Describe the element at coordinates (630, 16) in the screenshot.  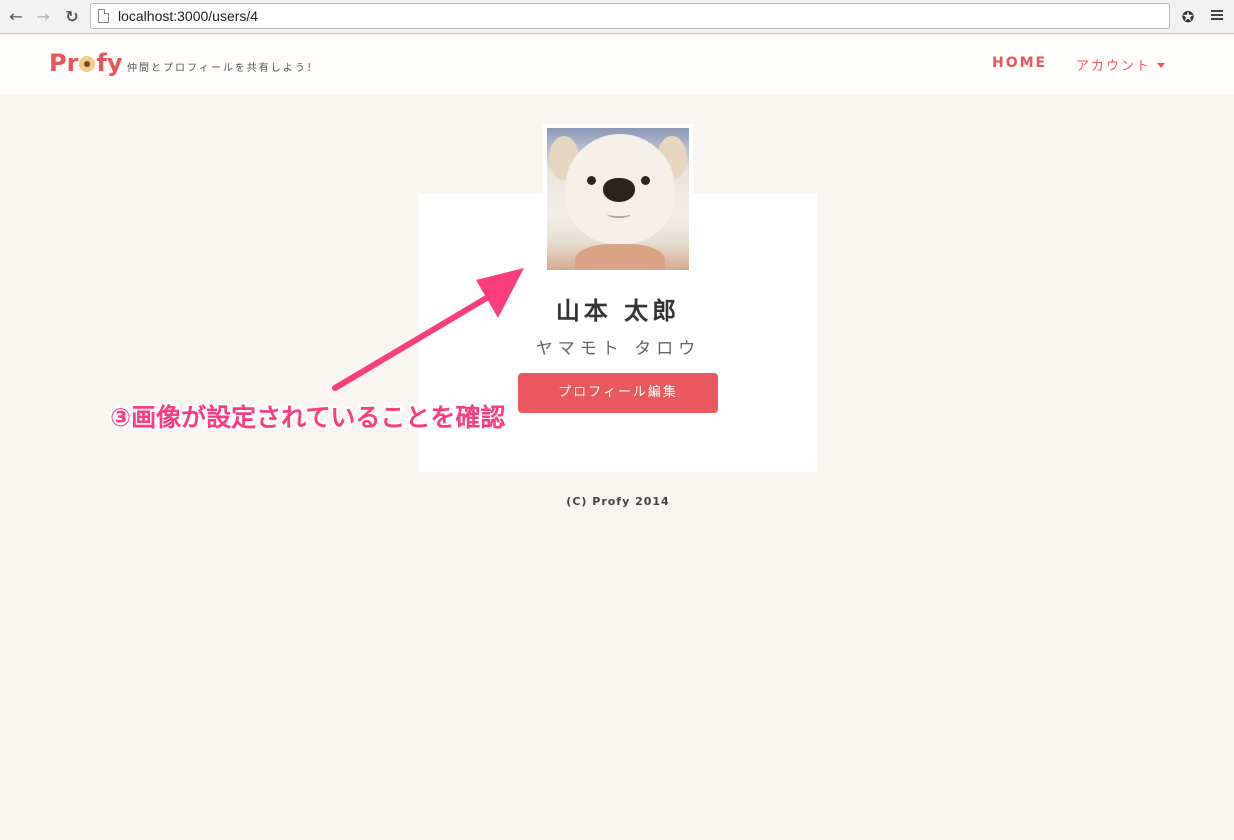
I see `address-bar: localhost:3000/users/4` at that location.